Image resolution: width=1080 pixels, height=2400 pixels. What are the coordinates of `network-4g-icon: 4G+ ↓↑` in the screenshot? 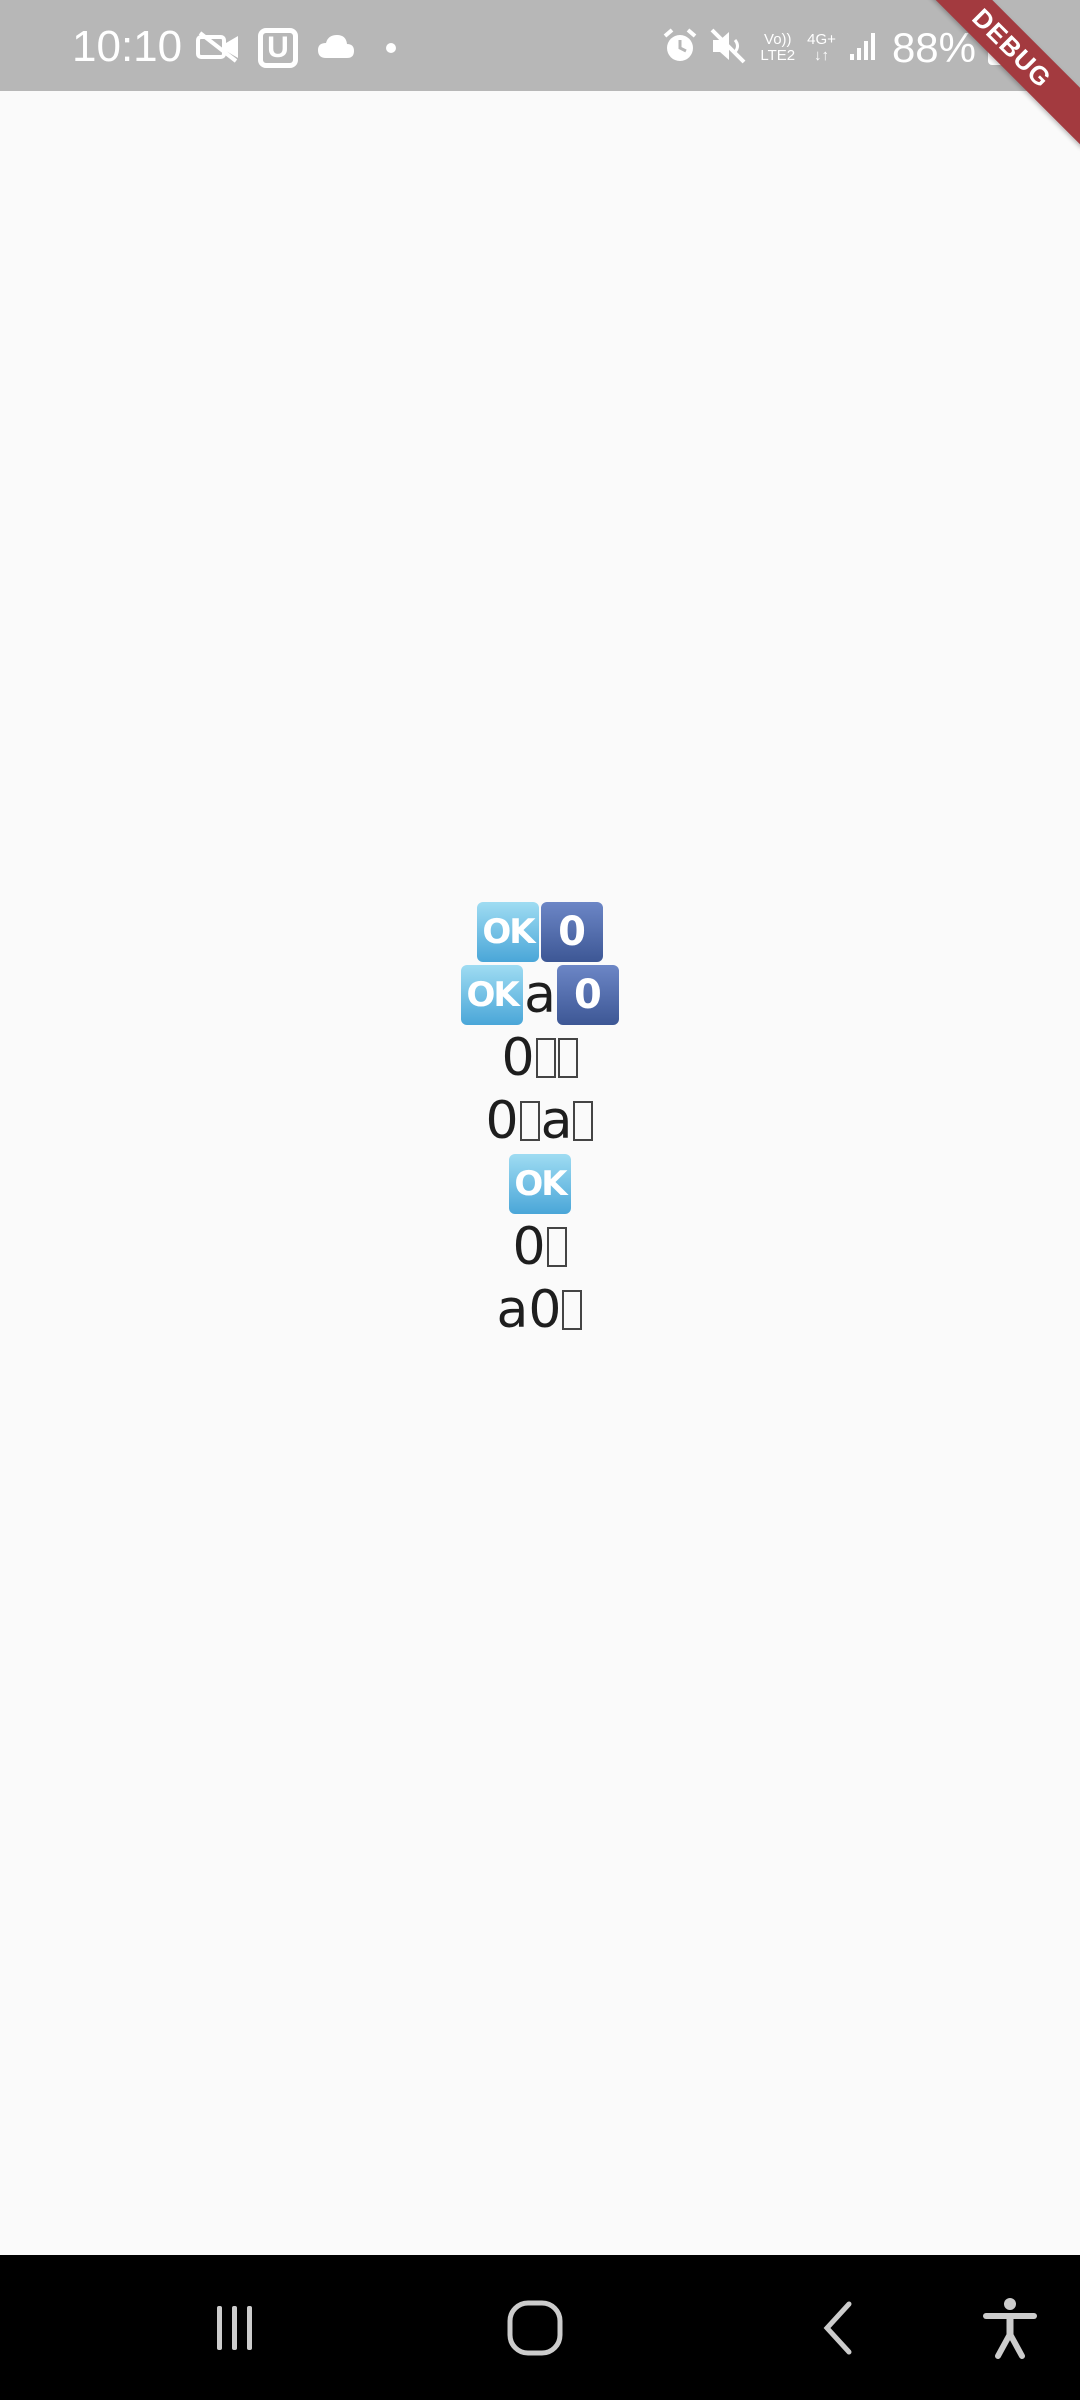 It's located at (821, 48).